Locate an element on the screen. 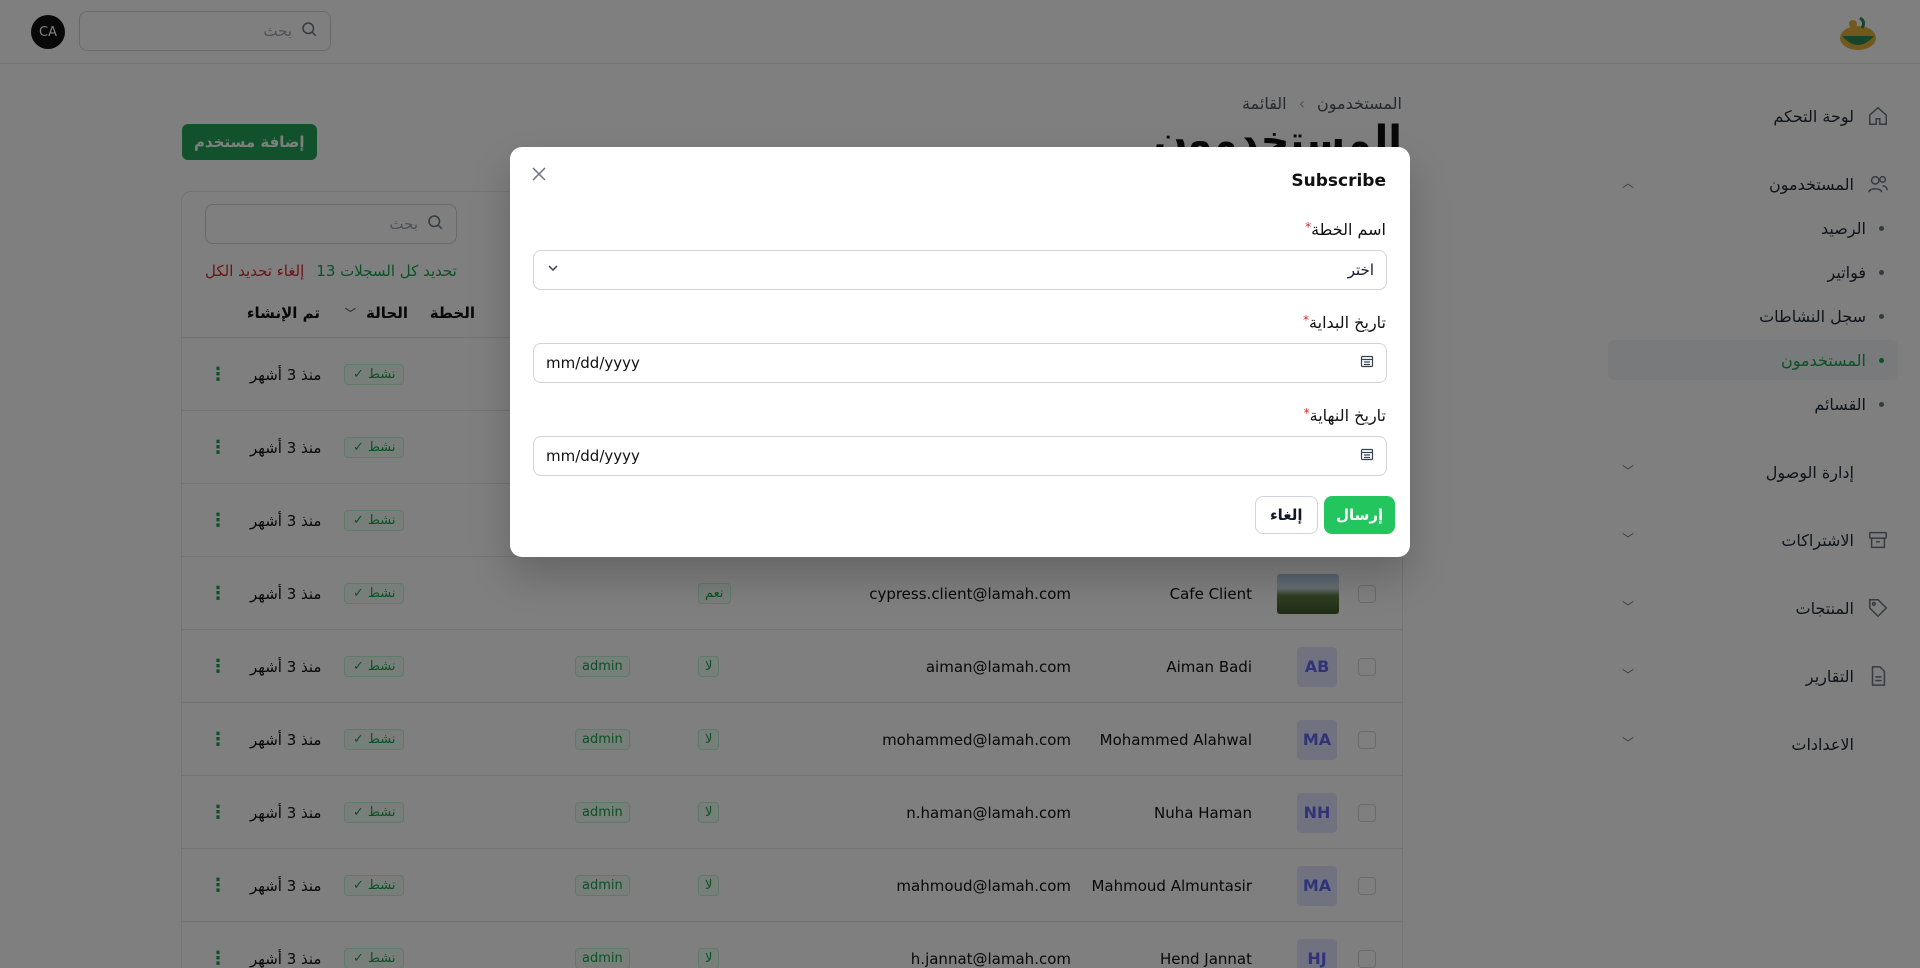 The width and height of the screenshot is (1920, 968). chevron-down-icon is located at coordinates (553, 270).